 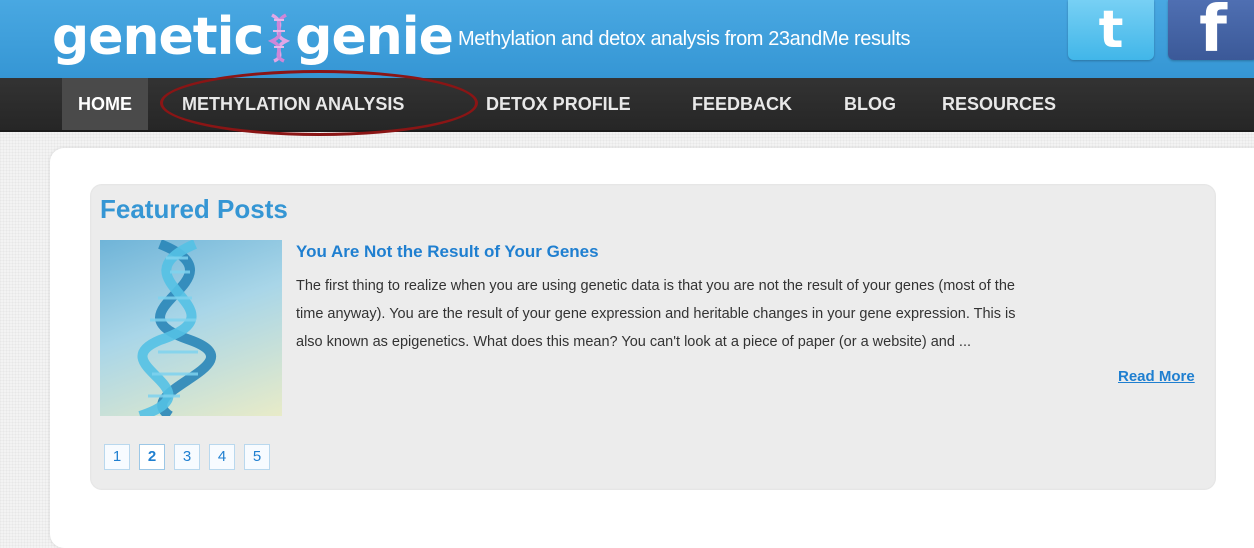 I want to click on page-button-3: 3, so click(x=187, y=457).